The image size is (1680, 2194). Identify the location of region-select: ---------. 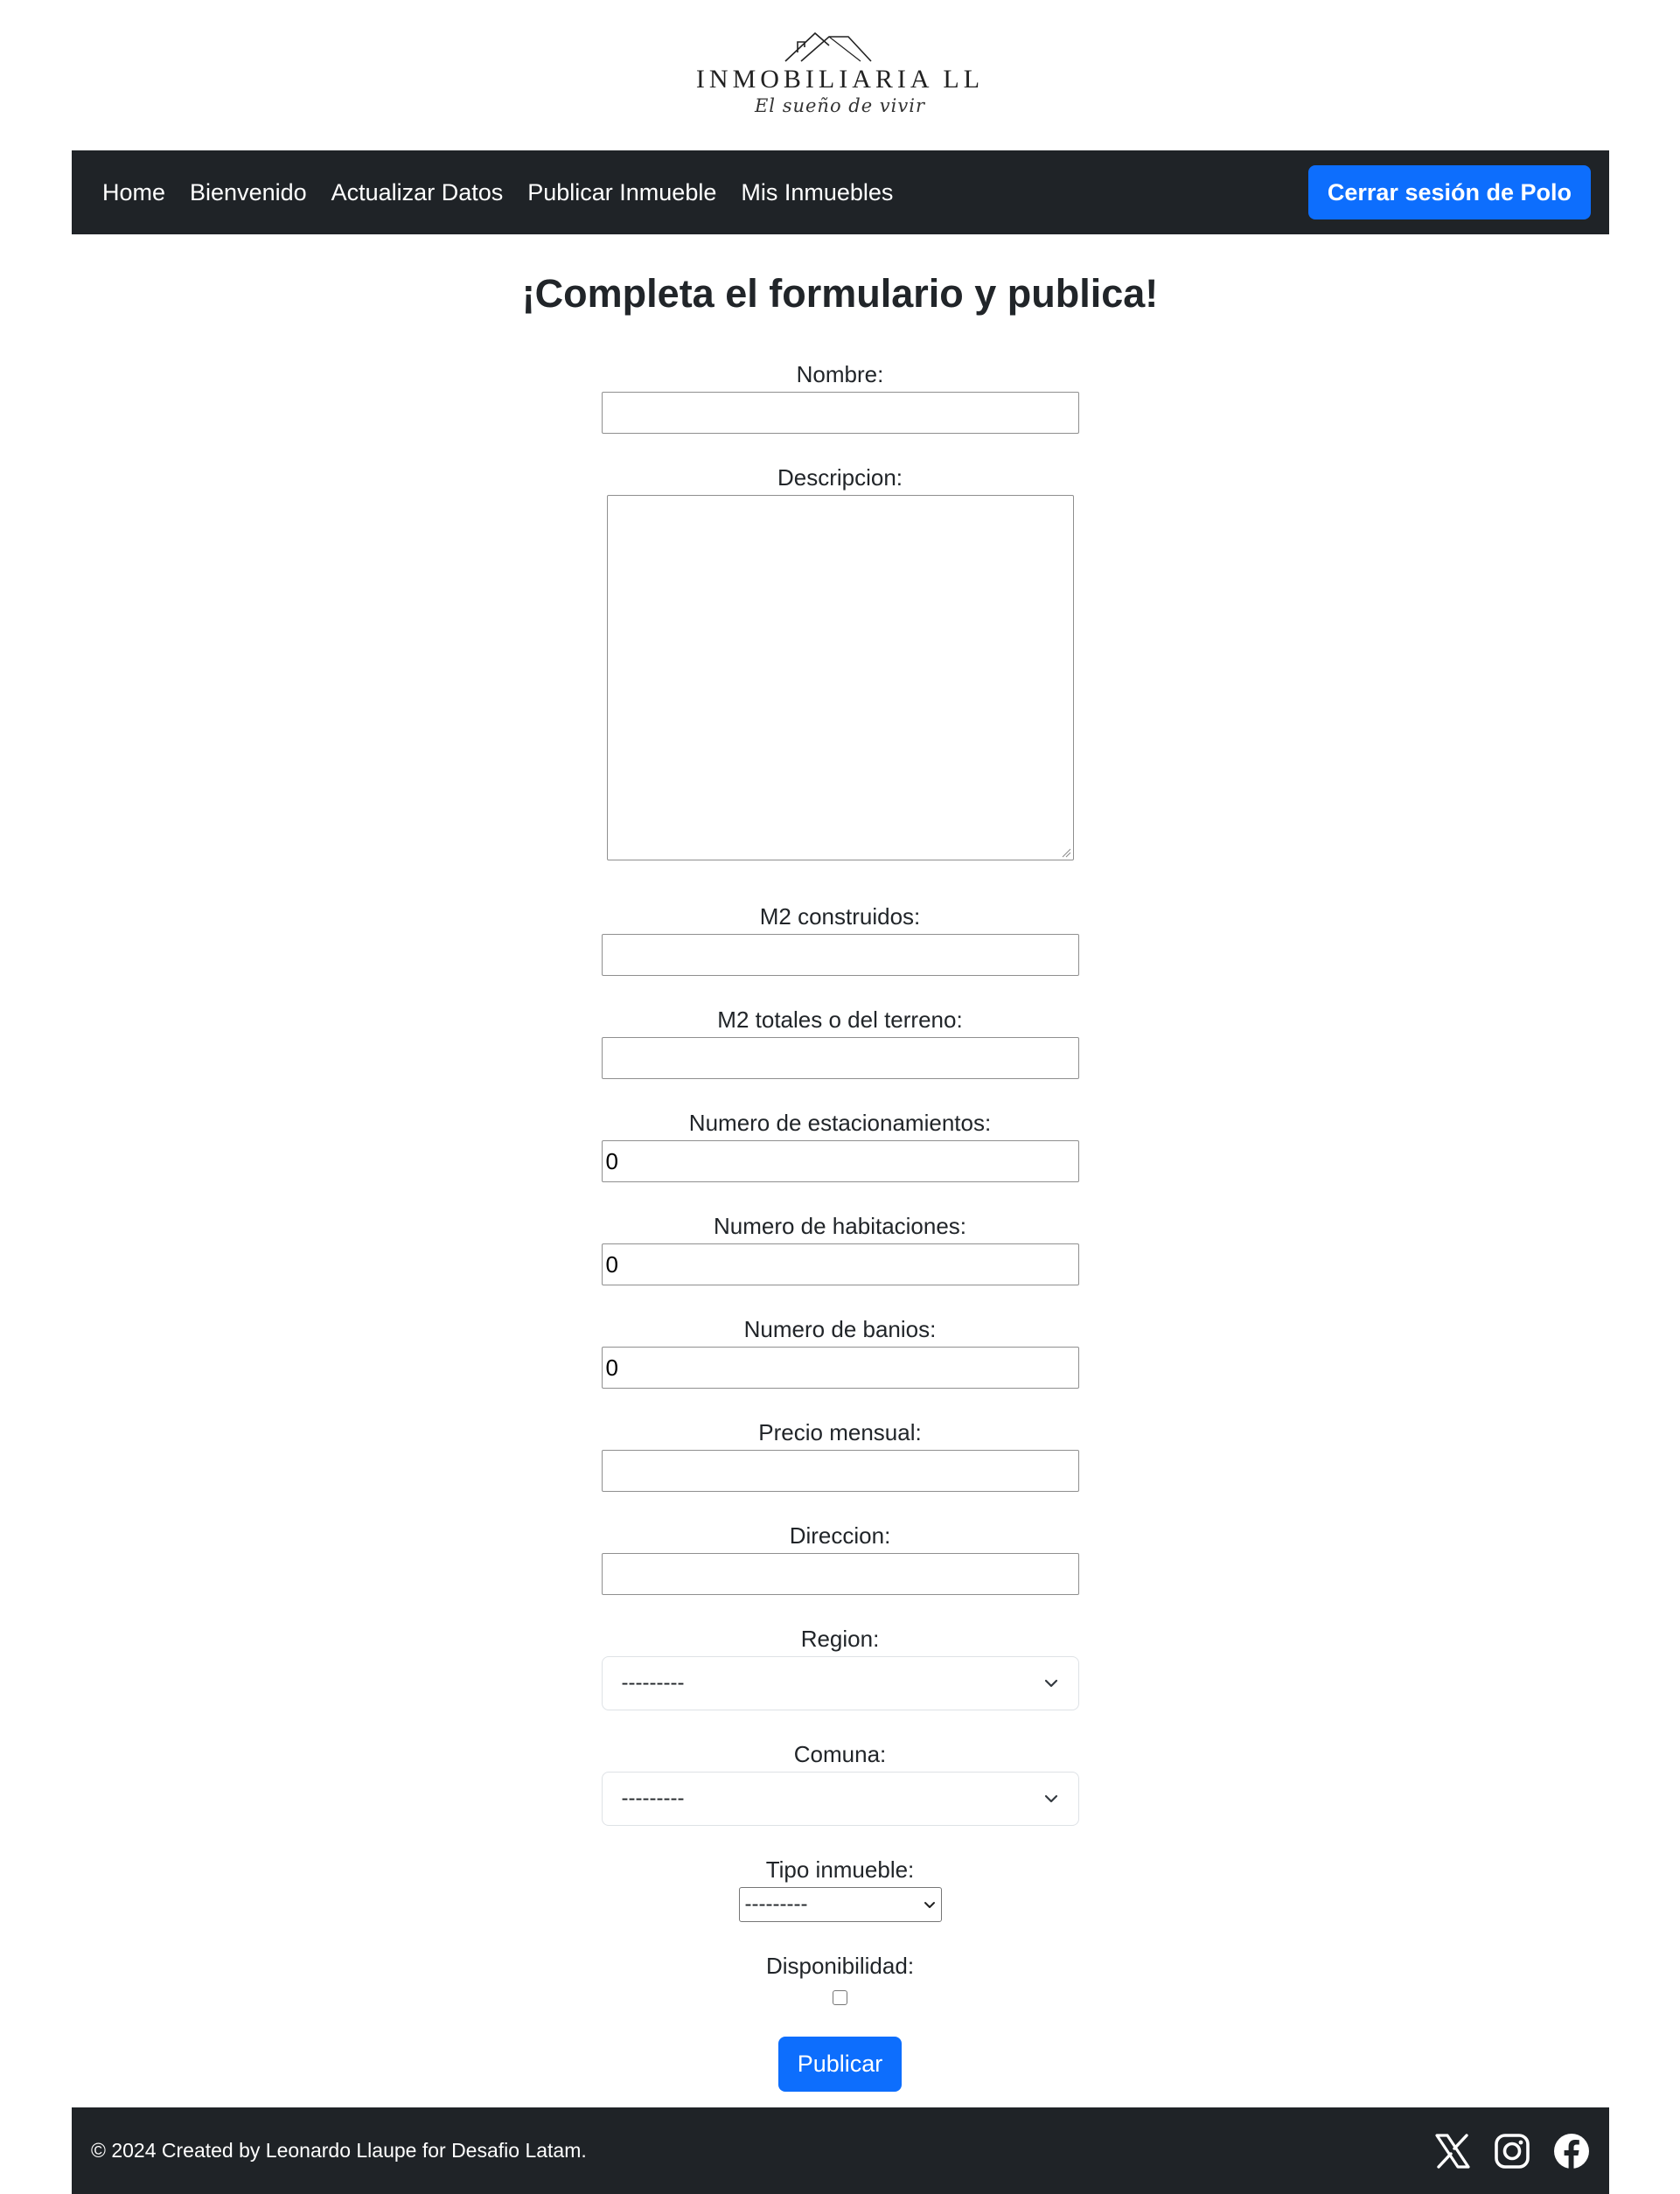
(840, 1683).